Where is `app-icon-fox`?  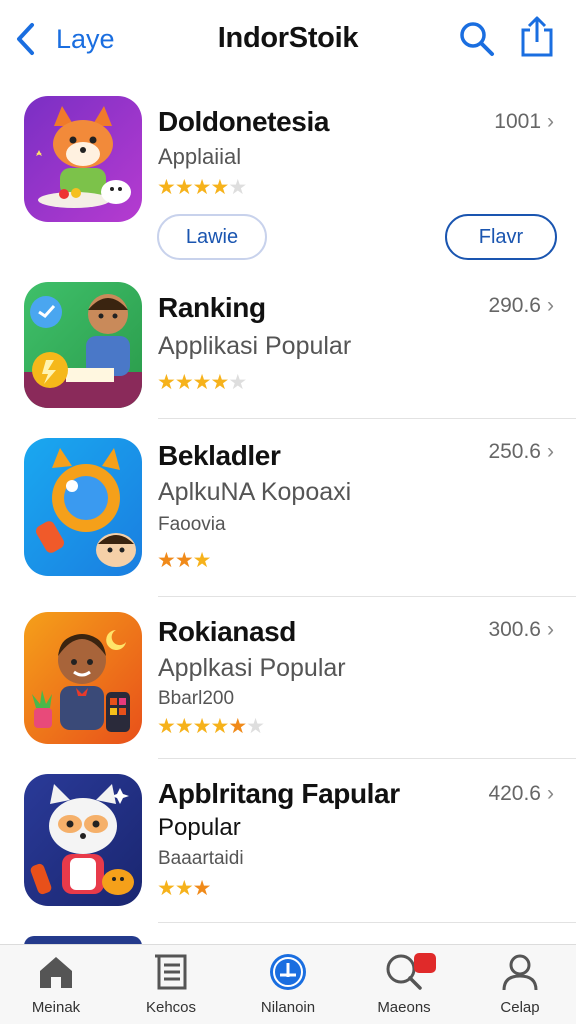
app-icon-fox is located at coordinates (83, 159).